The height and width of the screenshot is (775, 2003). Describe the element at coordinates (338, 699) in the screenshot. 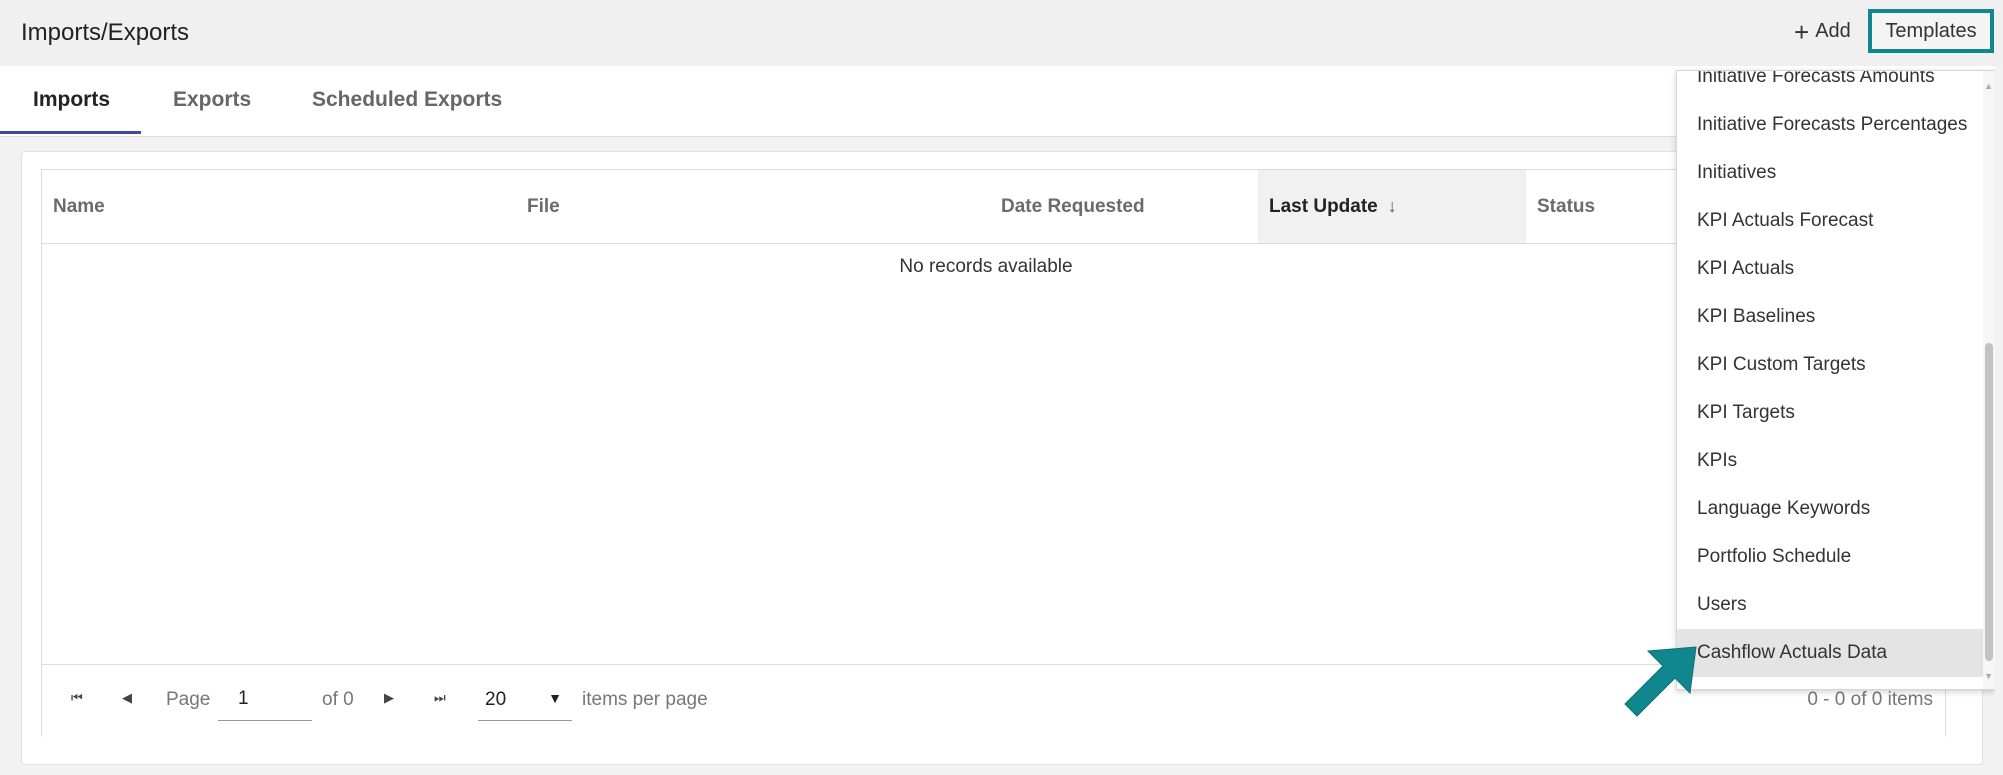

I see `page-count-label: of 0` at that location.